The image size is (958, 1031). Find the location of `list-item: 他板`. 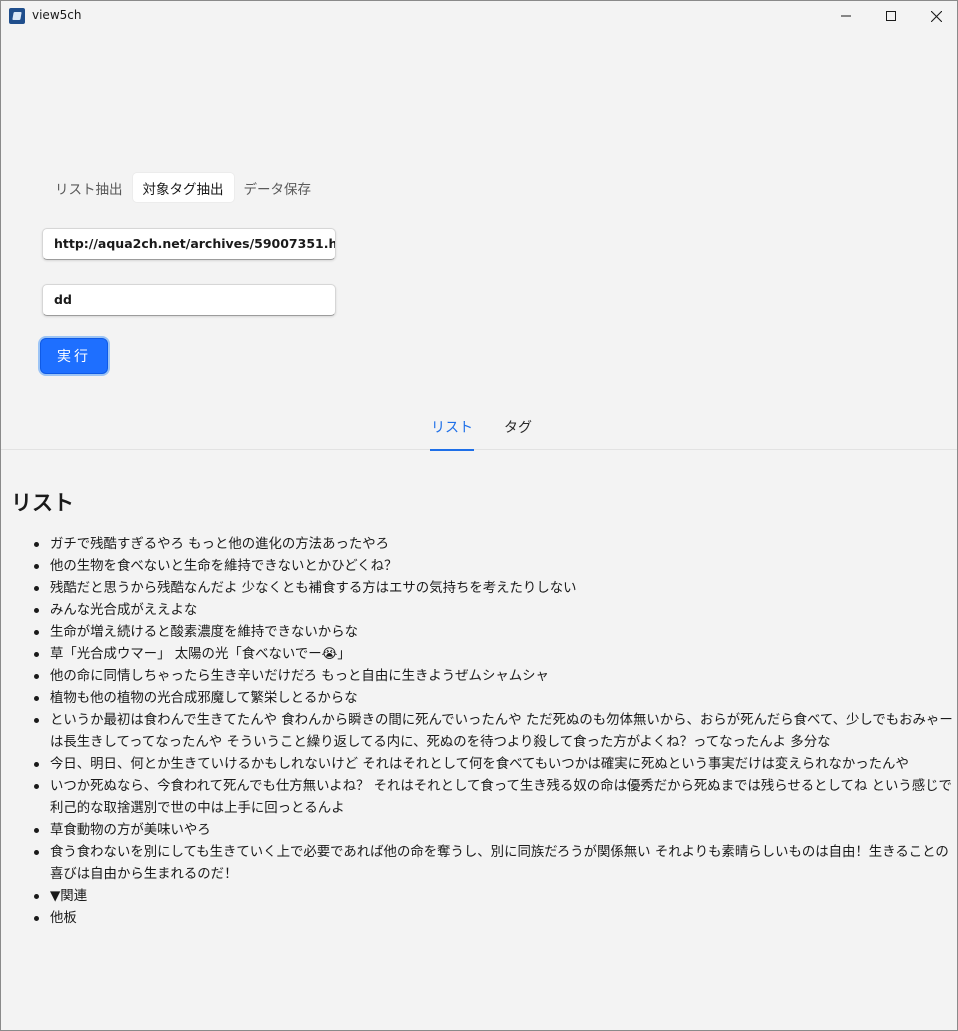

list-item: 他板 is located at coordinates (494, 919).